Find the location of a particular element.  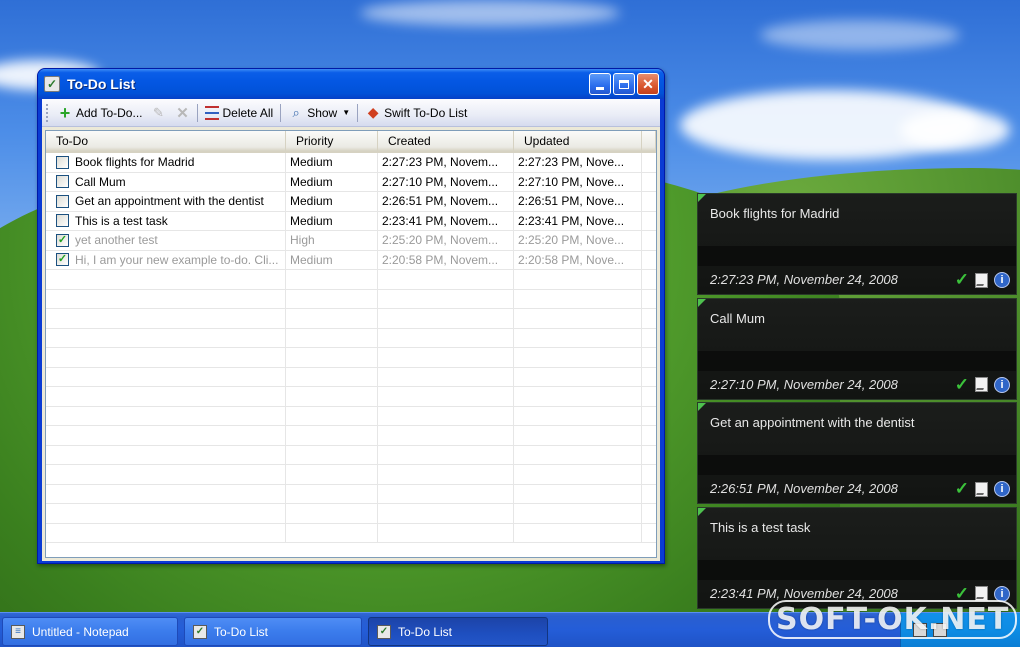

taskbar-item-todo-list-active: ✓ To-Do List is located at coordinates (458, 631).